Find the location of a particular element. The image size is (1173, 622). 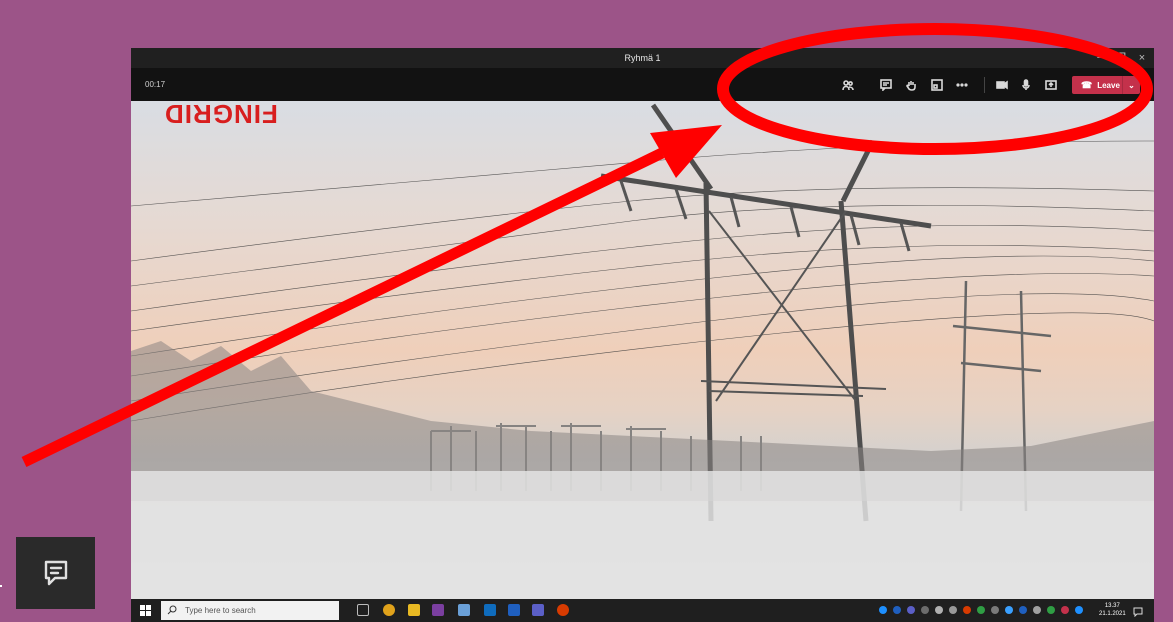

share-screen-icon is located at coordinates (1051, 85).